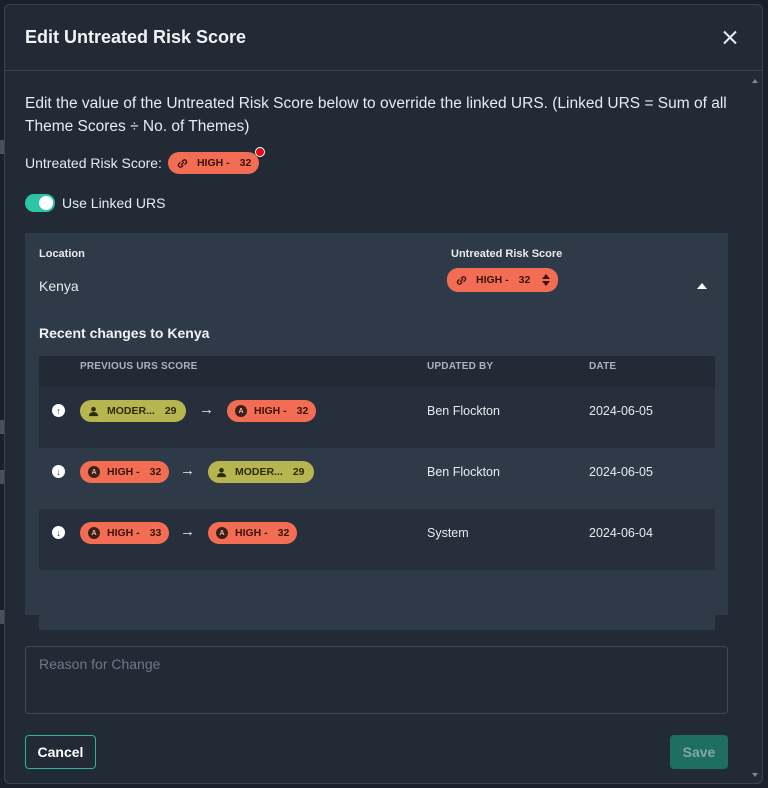 The width and height of the screenshot is (768, 788). I want to click on toggle-knob, so click(46, 203).